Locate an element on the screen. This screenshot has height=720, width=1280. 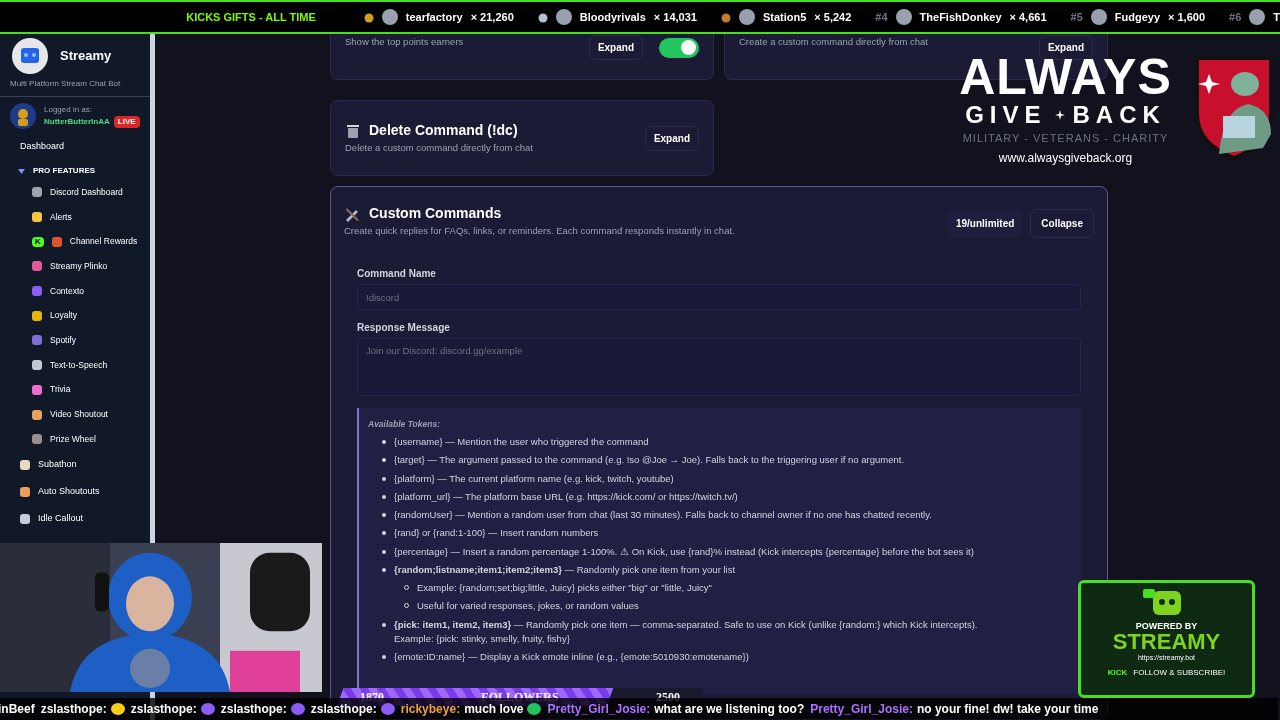
charity-wordmark: BACK is located at coordinates (1119, 115).